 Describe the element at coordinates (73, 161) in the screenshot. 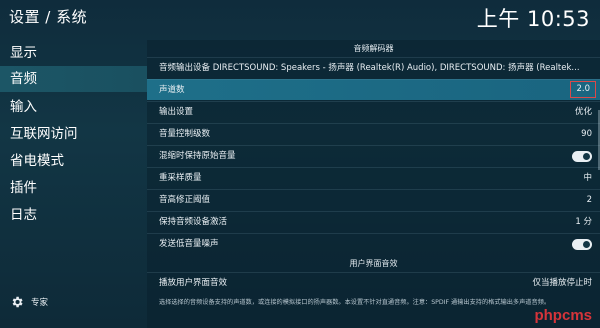

I see `sidebar-item-power: 省电模式` at that location.